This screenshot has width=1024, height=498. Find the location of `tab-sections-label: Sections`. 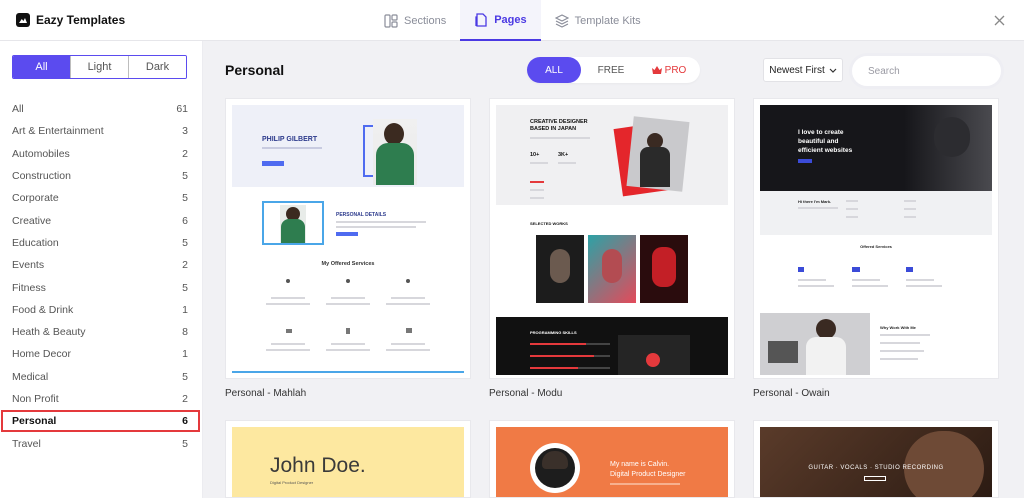

tab-sections-label: Sections is located at coordinates (425, 20).